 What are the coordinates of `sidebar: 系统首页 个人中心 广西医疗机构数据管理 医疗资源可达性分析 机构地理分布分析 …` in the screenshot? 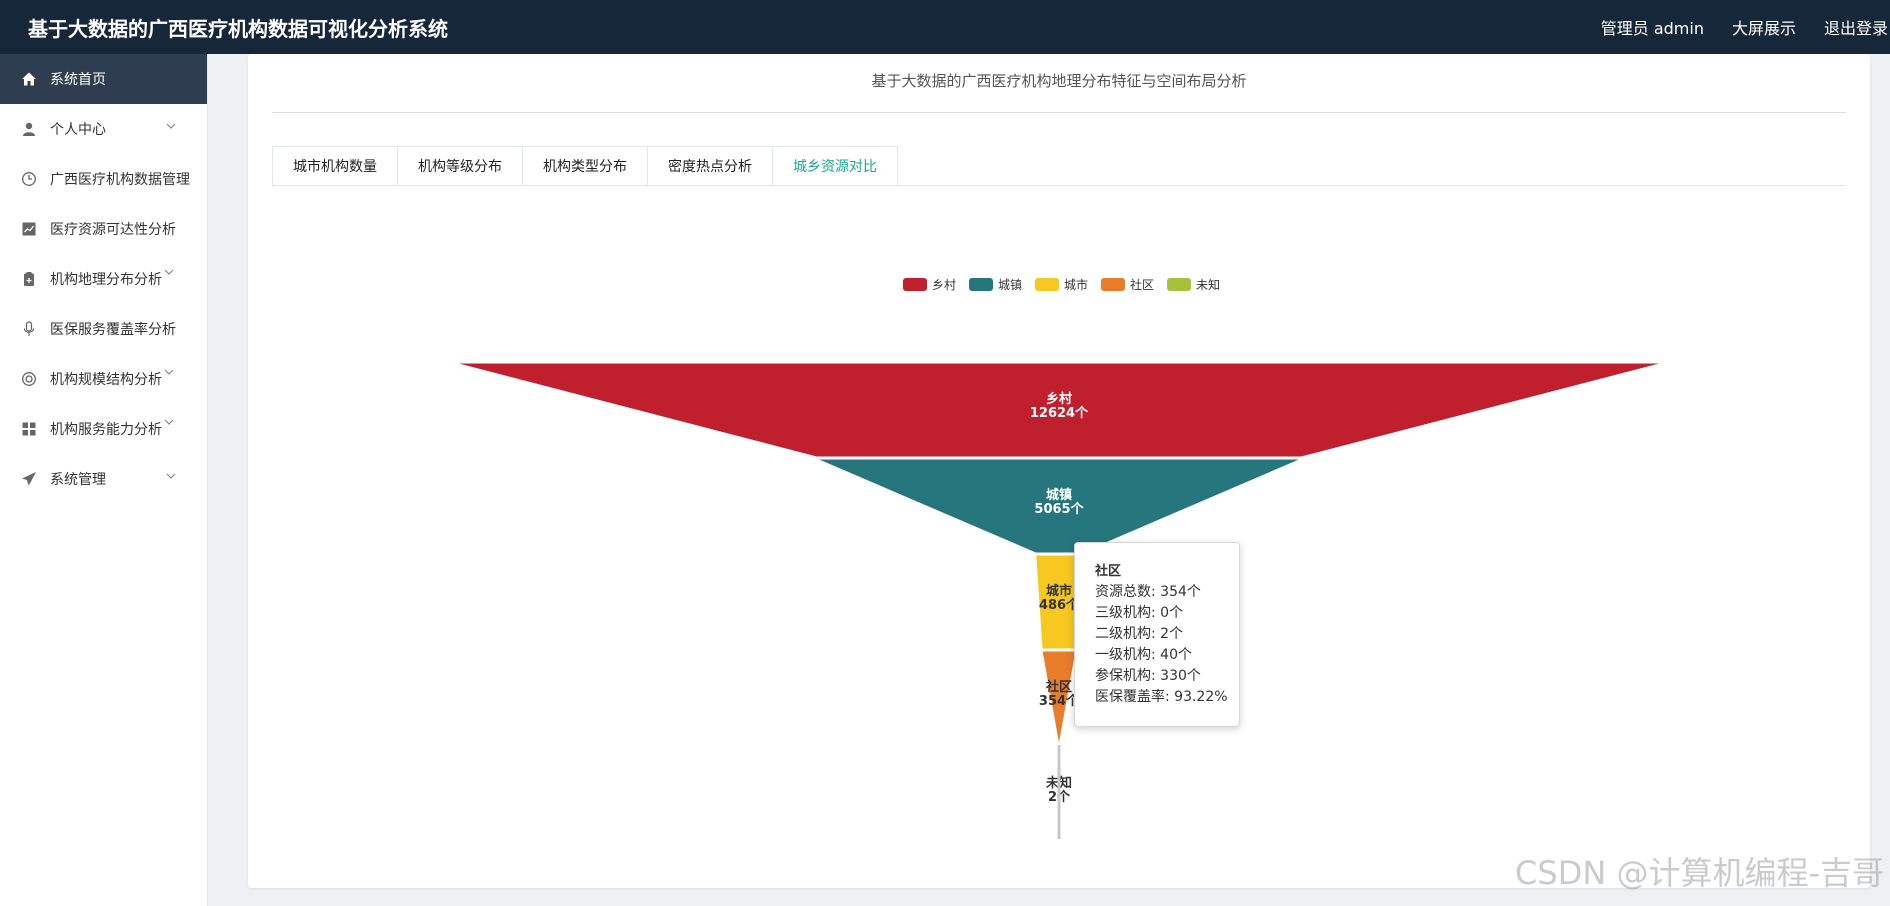 It's located at (104, 480).